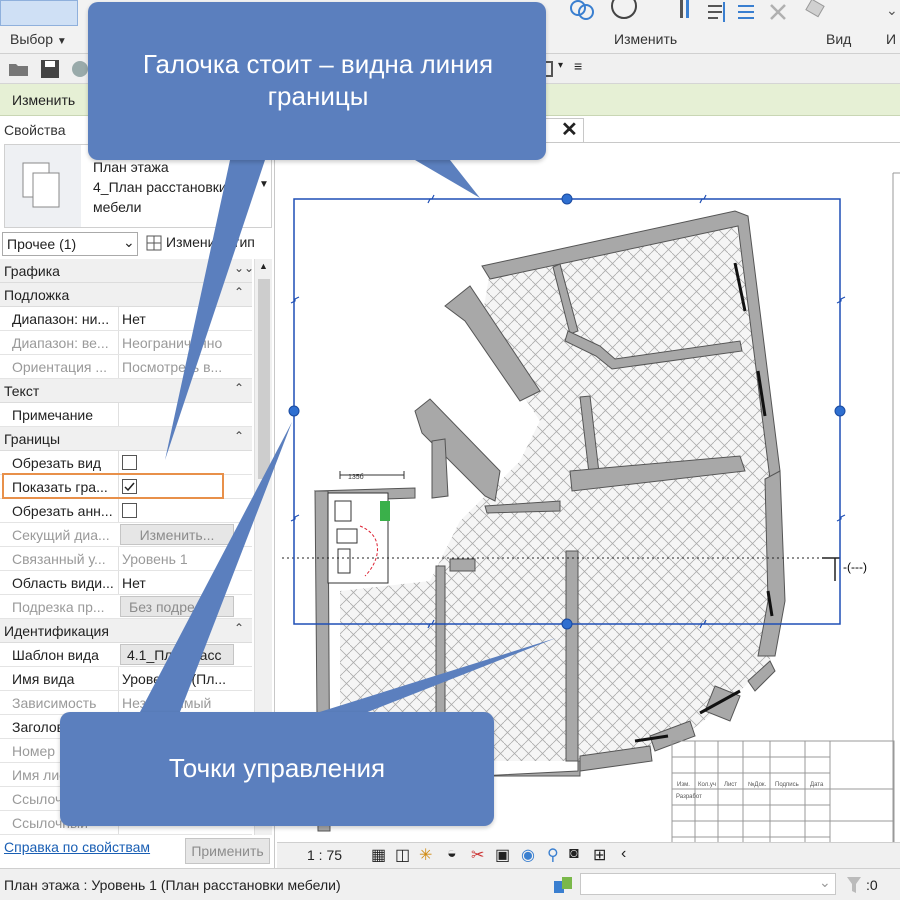 The height and width of the screenshot is (900, 900). I want to click on filter-icon, so click(854, 885).